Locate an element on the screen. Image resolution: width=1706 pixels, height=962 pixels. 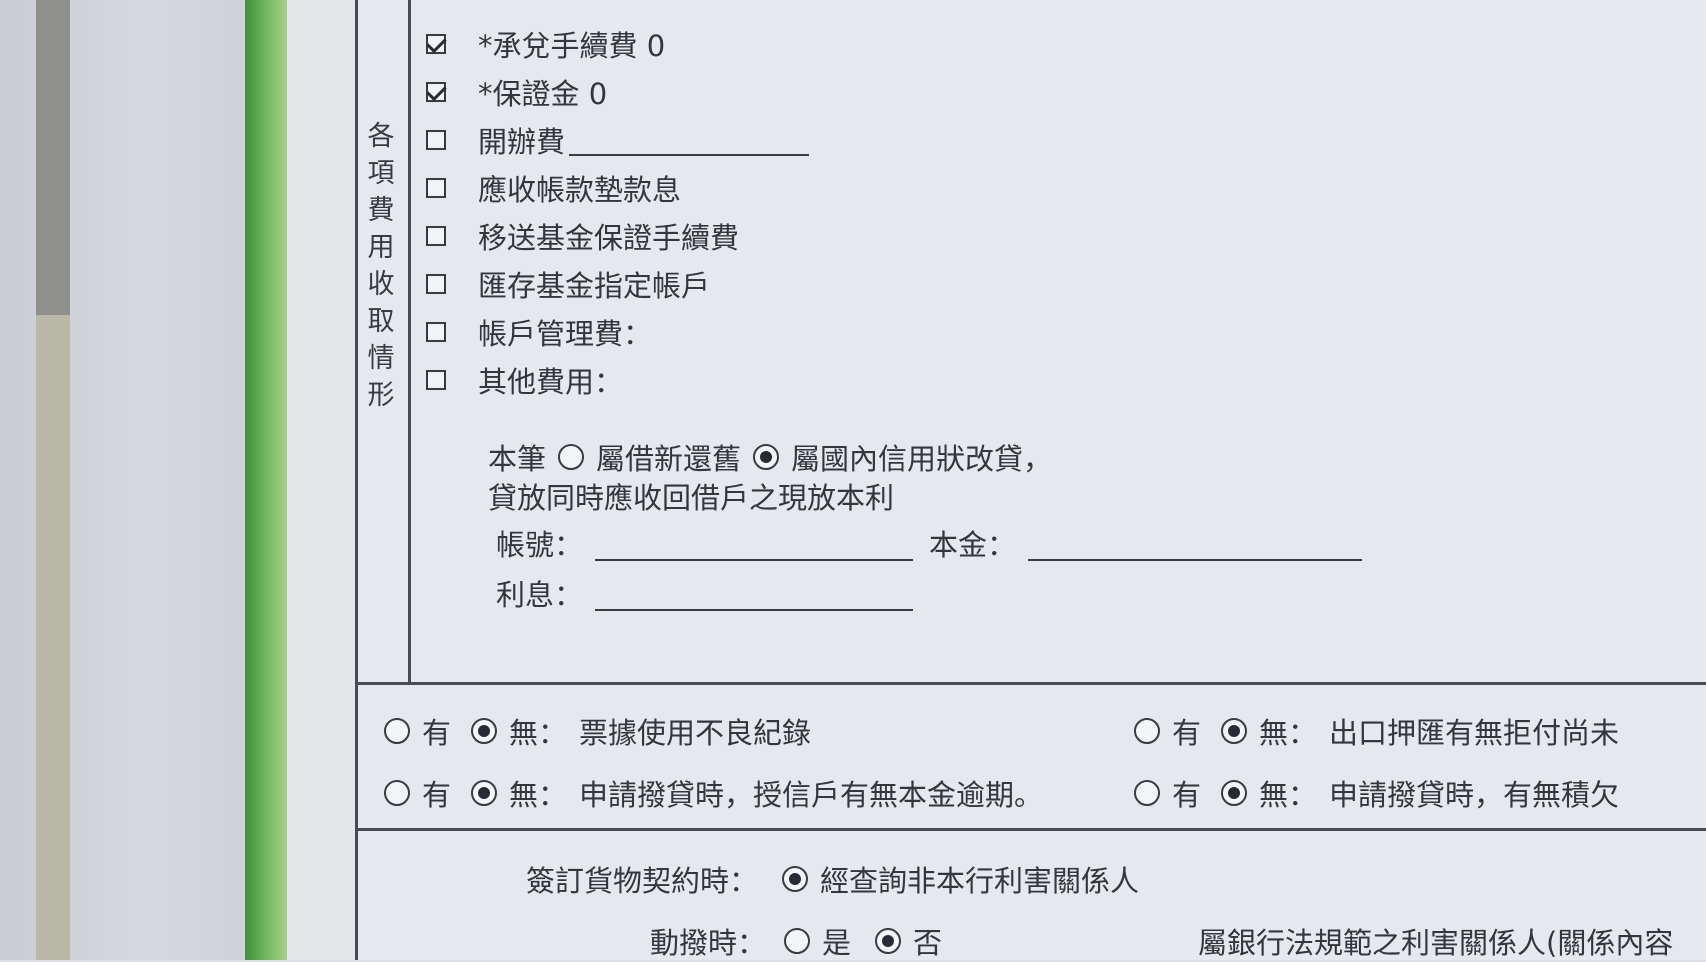
contract-row: 簽訂貨物契約時： 經查詢非本行利害關係人 is located at coordinates (832, 879).